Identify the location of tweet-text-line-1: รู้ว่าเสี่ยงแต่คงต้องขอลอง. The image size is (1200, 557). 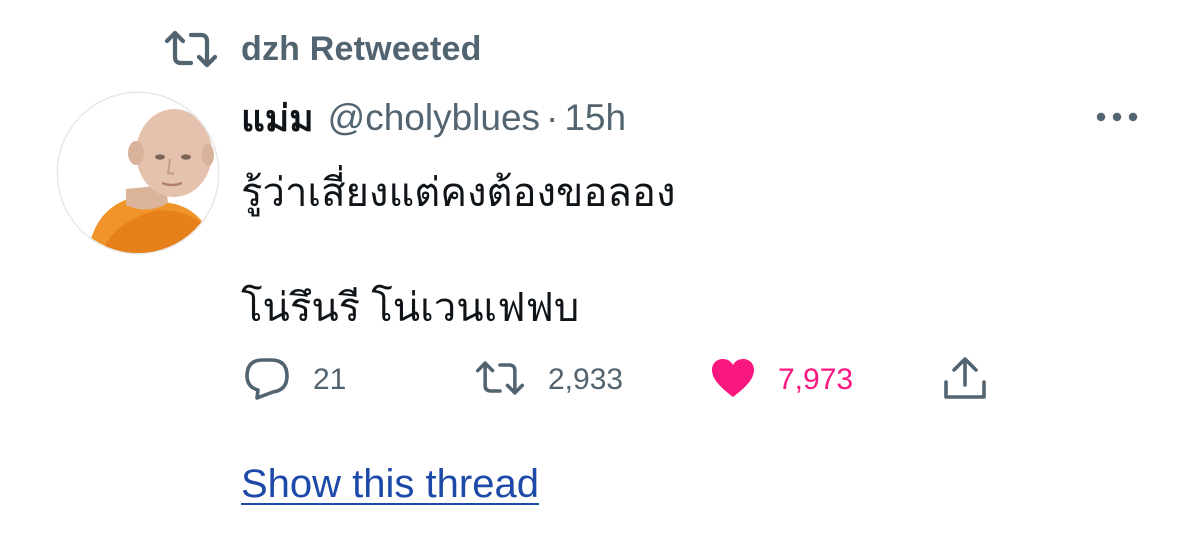
(458, 193).